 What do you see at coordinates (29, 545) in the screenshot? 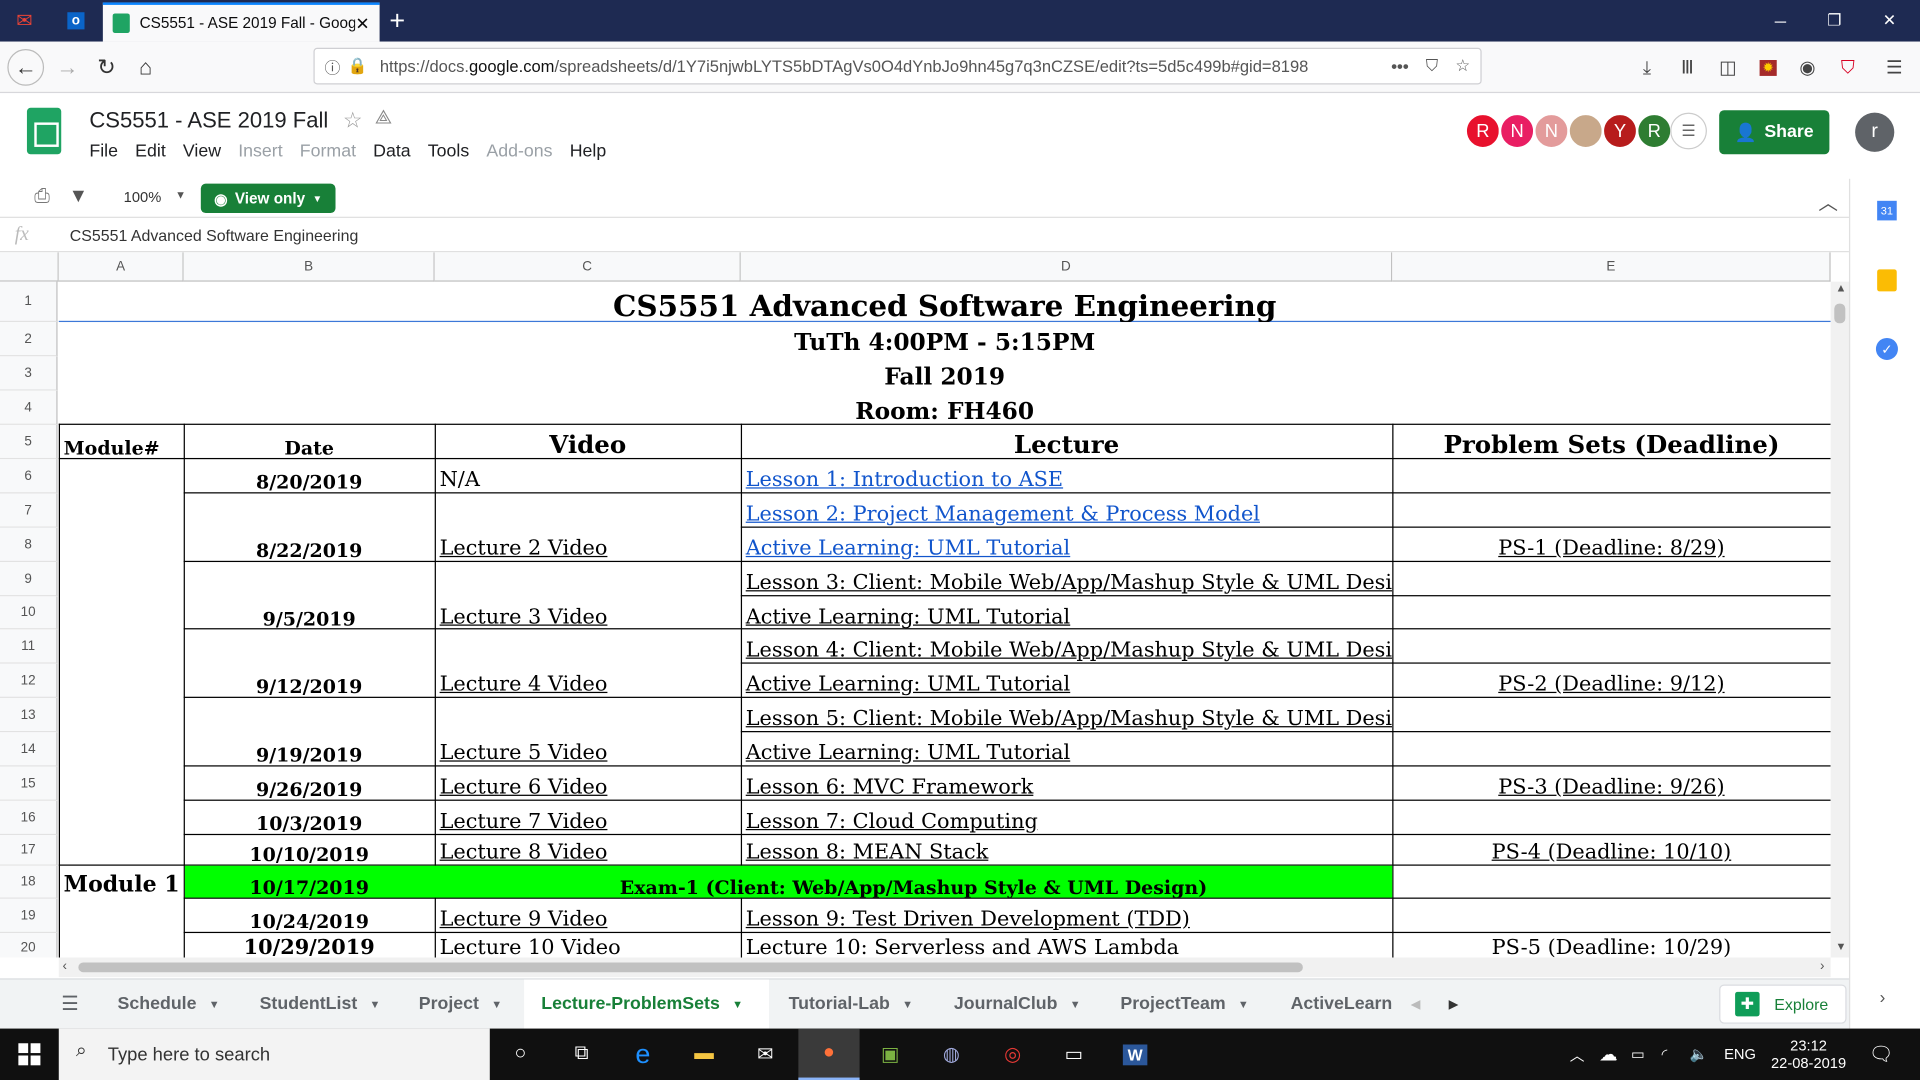
I see `row-header: 8` at bounding box center [29, 545].